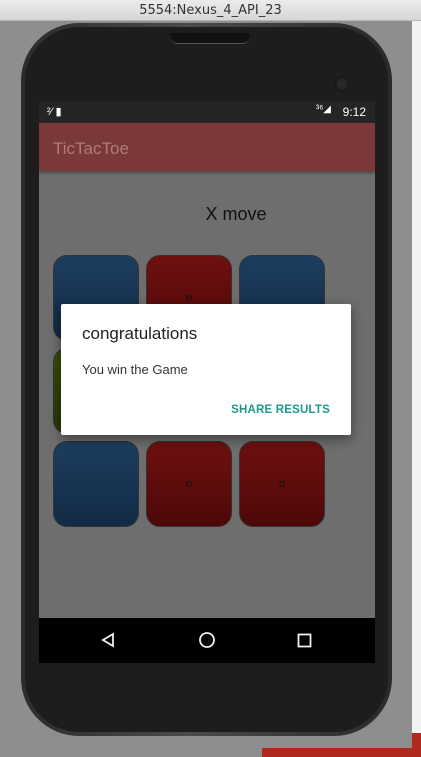  Describe the element at coordinates (354, 112) in the screenshot. I see `clock: 9:12` at that location.